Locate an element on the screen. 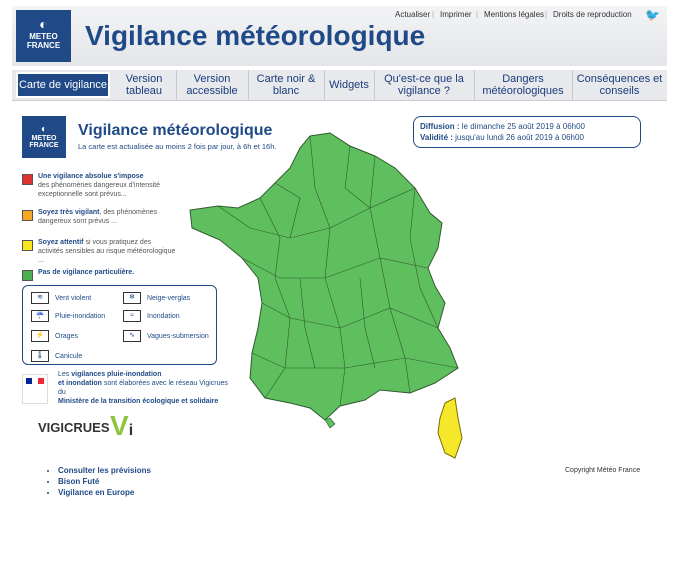 The width and height of the screenshot is (674, 583). site-title: Vigilance météorologique is located at coordinates (255, 35).